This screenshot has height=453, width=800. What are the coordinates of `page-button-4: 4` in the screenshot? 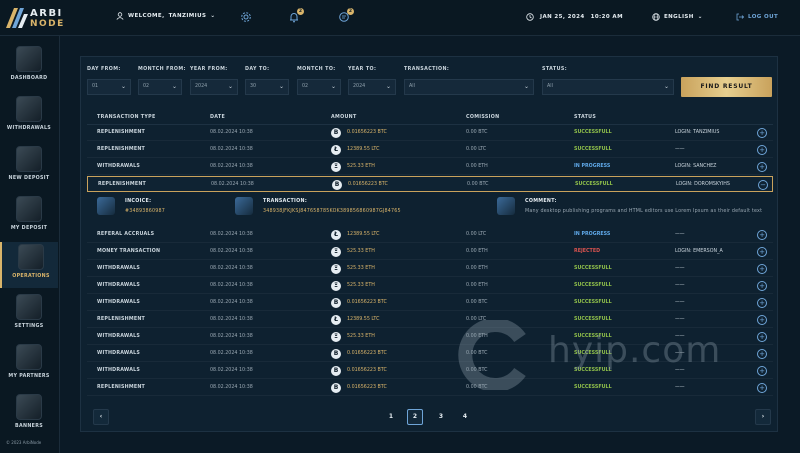 It's located at (465, 417).